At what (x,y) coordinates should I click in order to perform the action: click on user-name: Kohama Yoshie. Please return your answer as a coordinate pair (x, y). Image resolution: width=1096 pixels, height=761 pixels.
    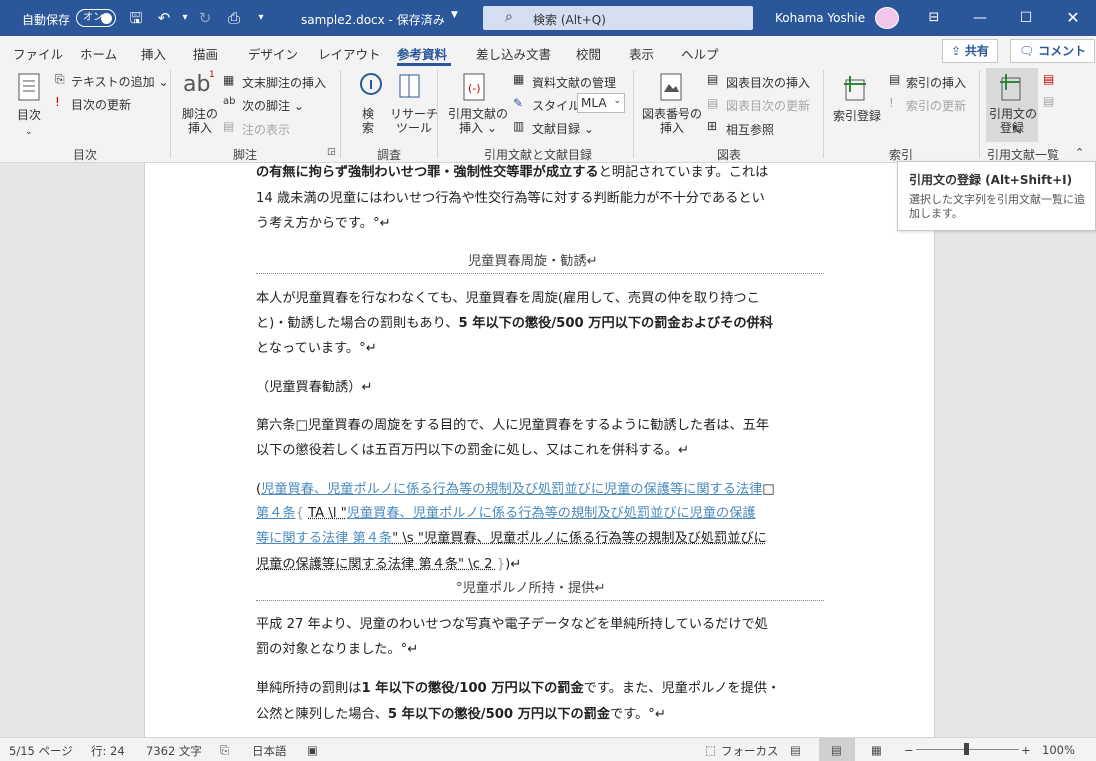
    Looking at the image, I should click on (820, 18).